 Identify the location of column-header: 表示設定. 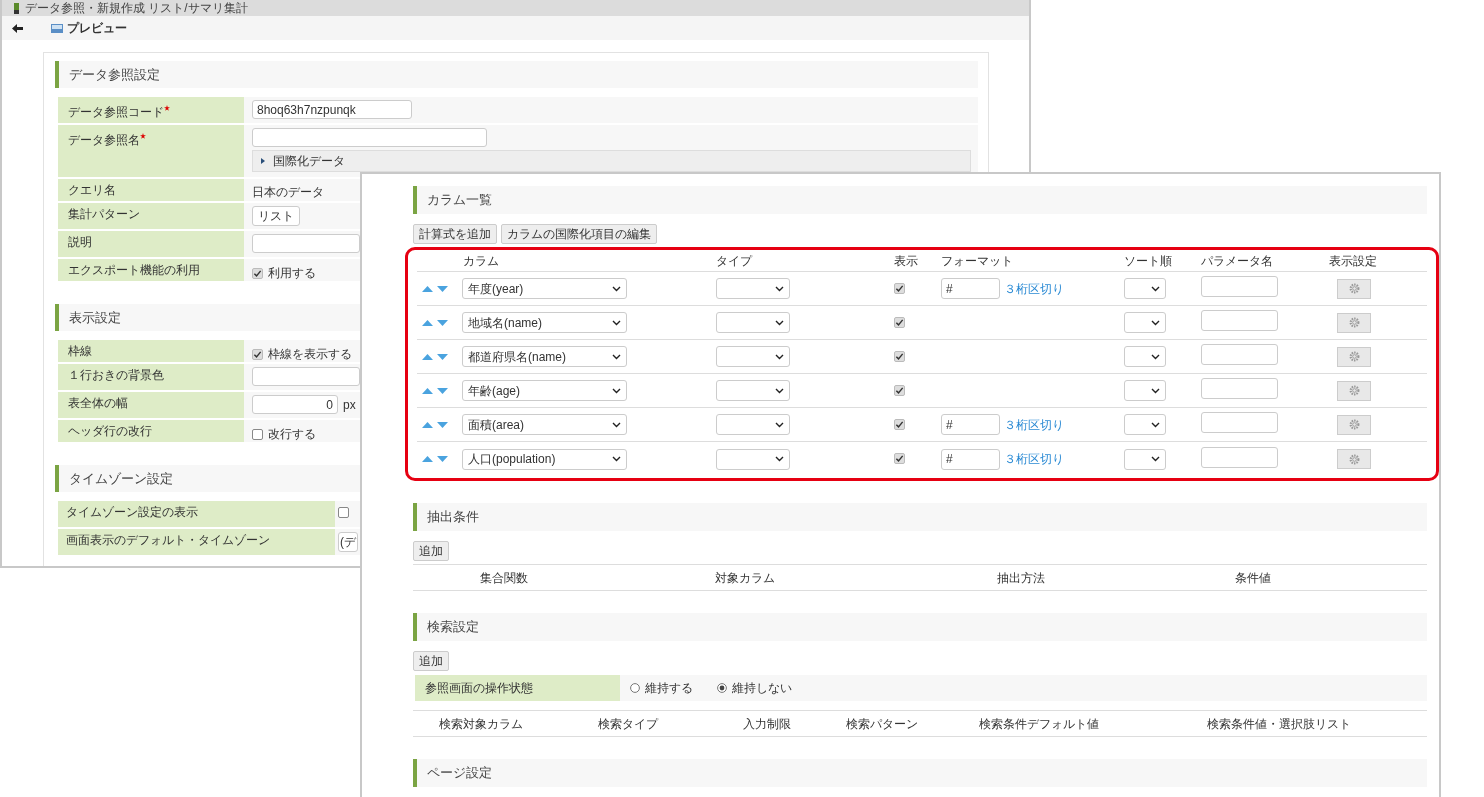
(1353, 260).